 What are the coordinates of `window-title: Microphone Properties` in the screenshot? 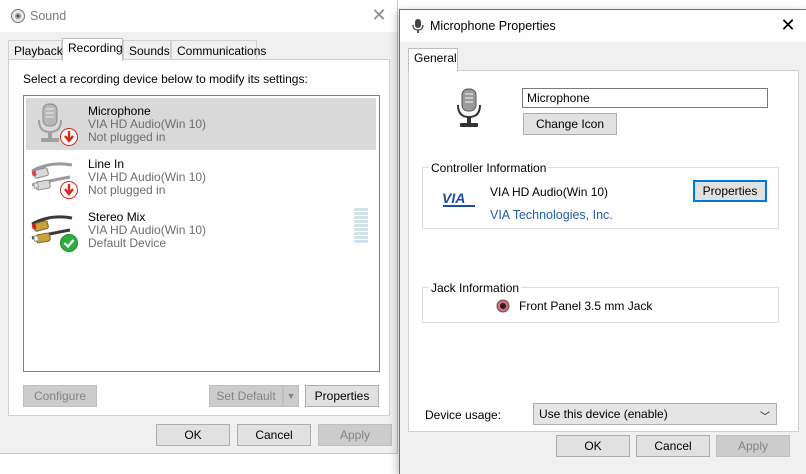 It's located at (493, 26).